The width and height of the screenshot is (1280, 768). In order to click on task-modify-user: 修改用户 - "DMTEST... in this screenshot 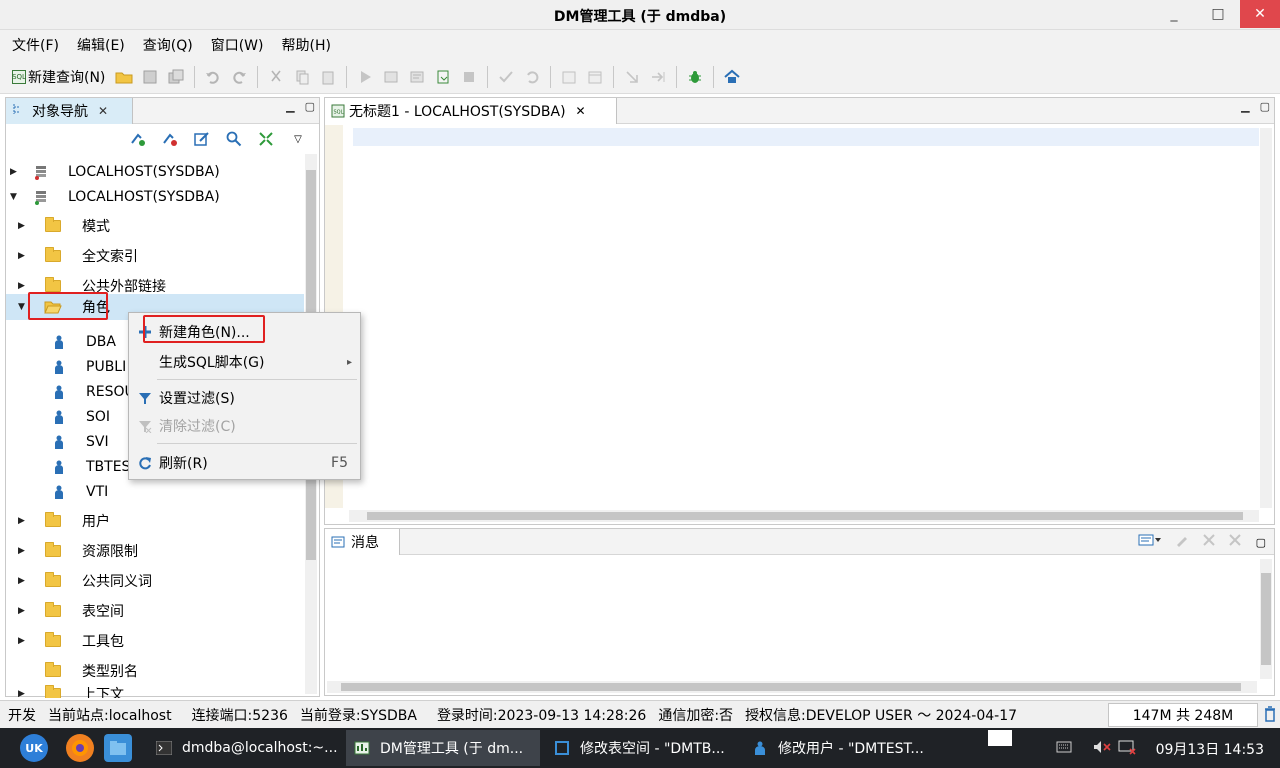, I will do `click(840, 748)`.